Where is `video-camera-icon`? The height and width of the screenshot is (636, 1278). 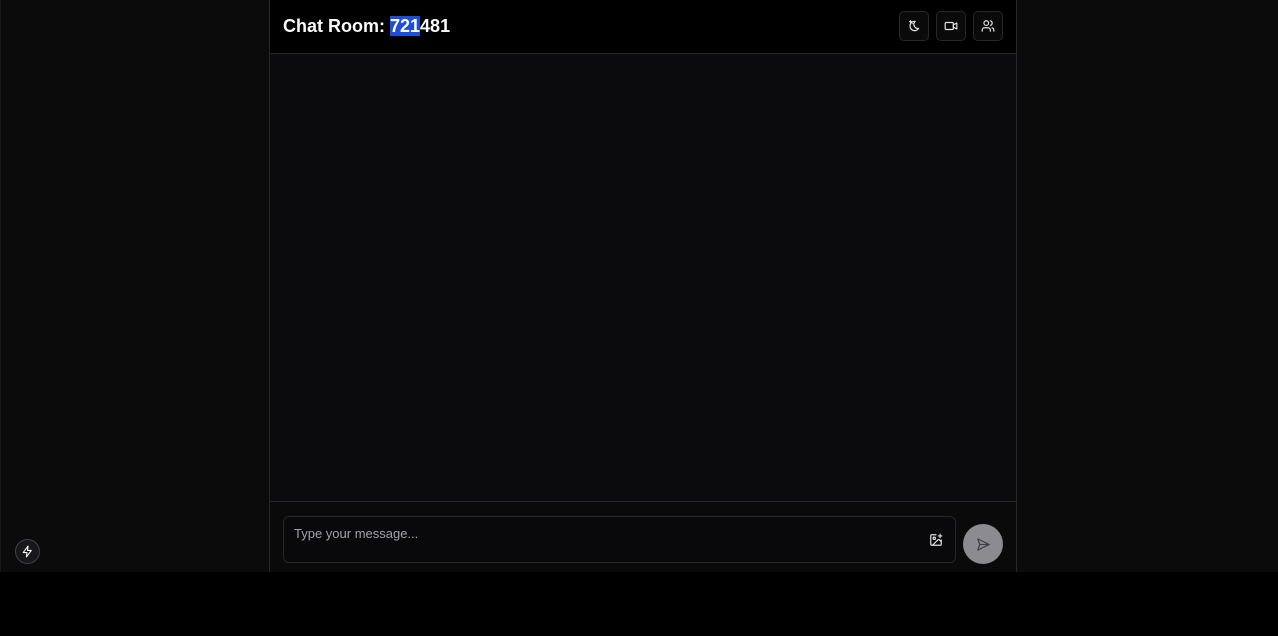
video-camera-icon is located at coordinates (951, 26).